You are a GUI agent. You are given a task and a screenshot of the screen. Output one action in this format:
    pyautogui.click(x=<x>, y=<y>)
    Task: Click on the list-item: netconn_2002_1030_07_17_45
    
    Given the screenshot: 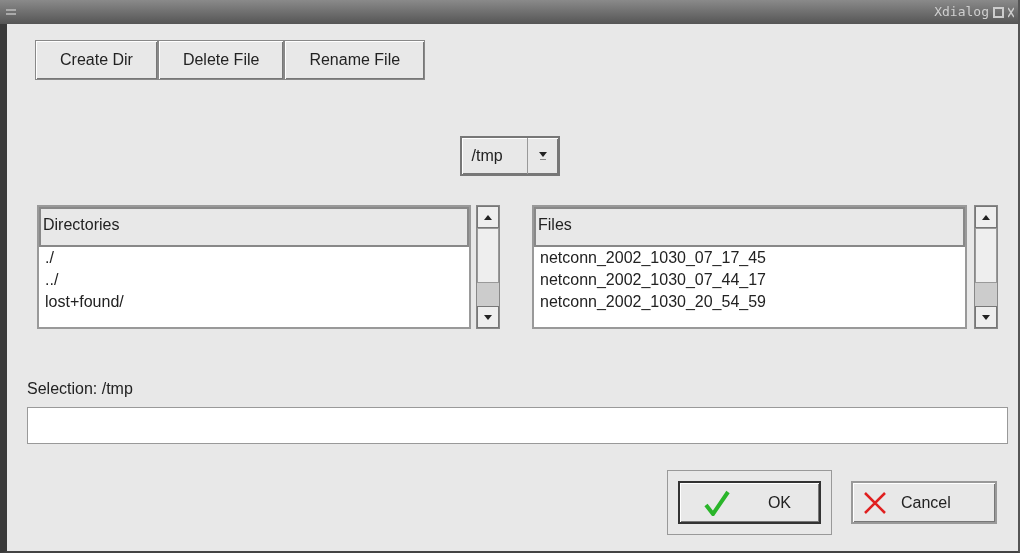 What is the action you would take?
    pyautogui.click(x=749, y=258)
    